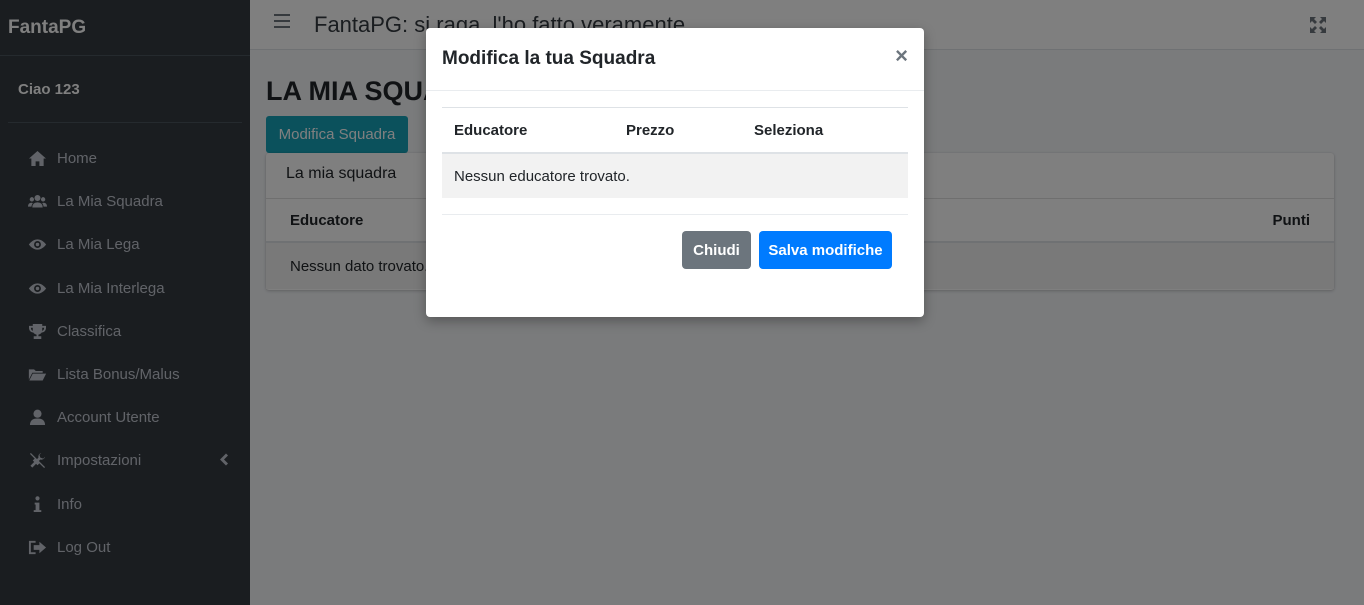 This screenshot has width=1364, height=605. What do you see at coordinates (675, 249) in the screenshot?
I see `modal-footer: Chiudi Salva modifiche` at bounding box center [675, 249].